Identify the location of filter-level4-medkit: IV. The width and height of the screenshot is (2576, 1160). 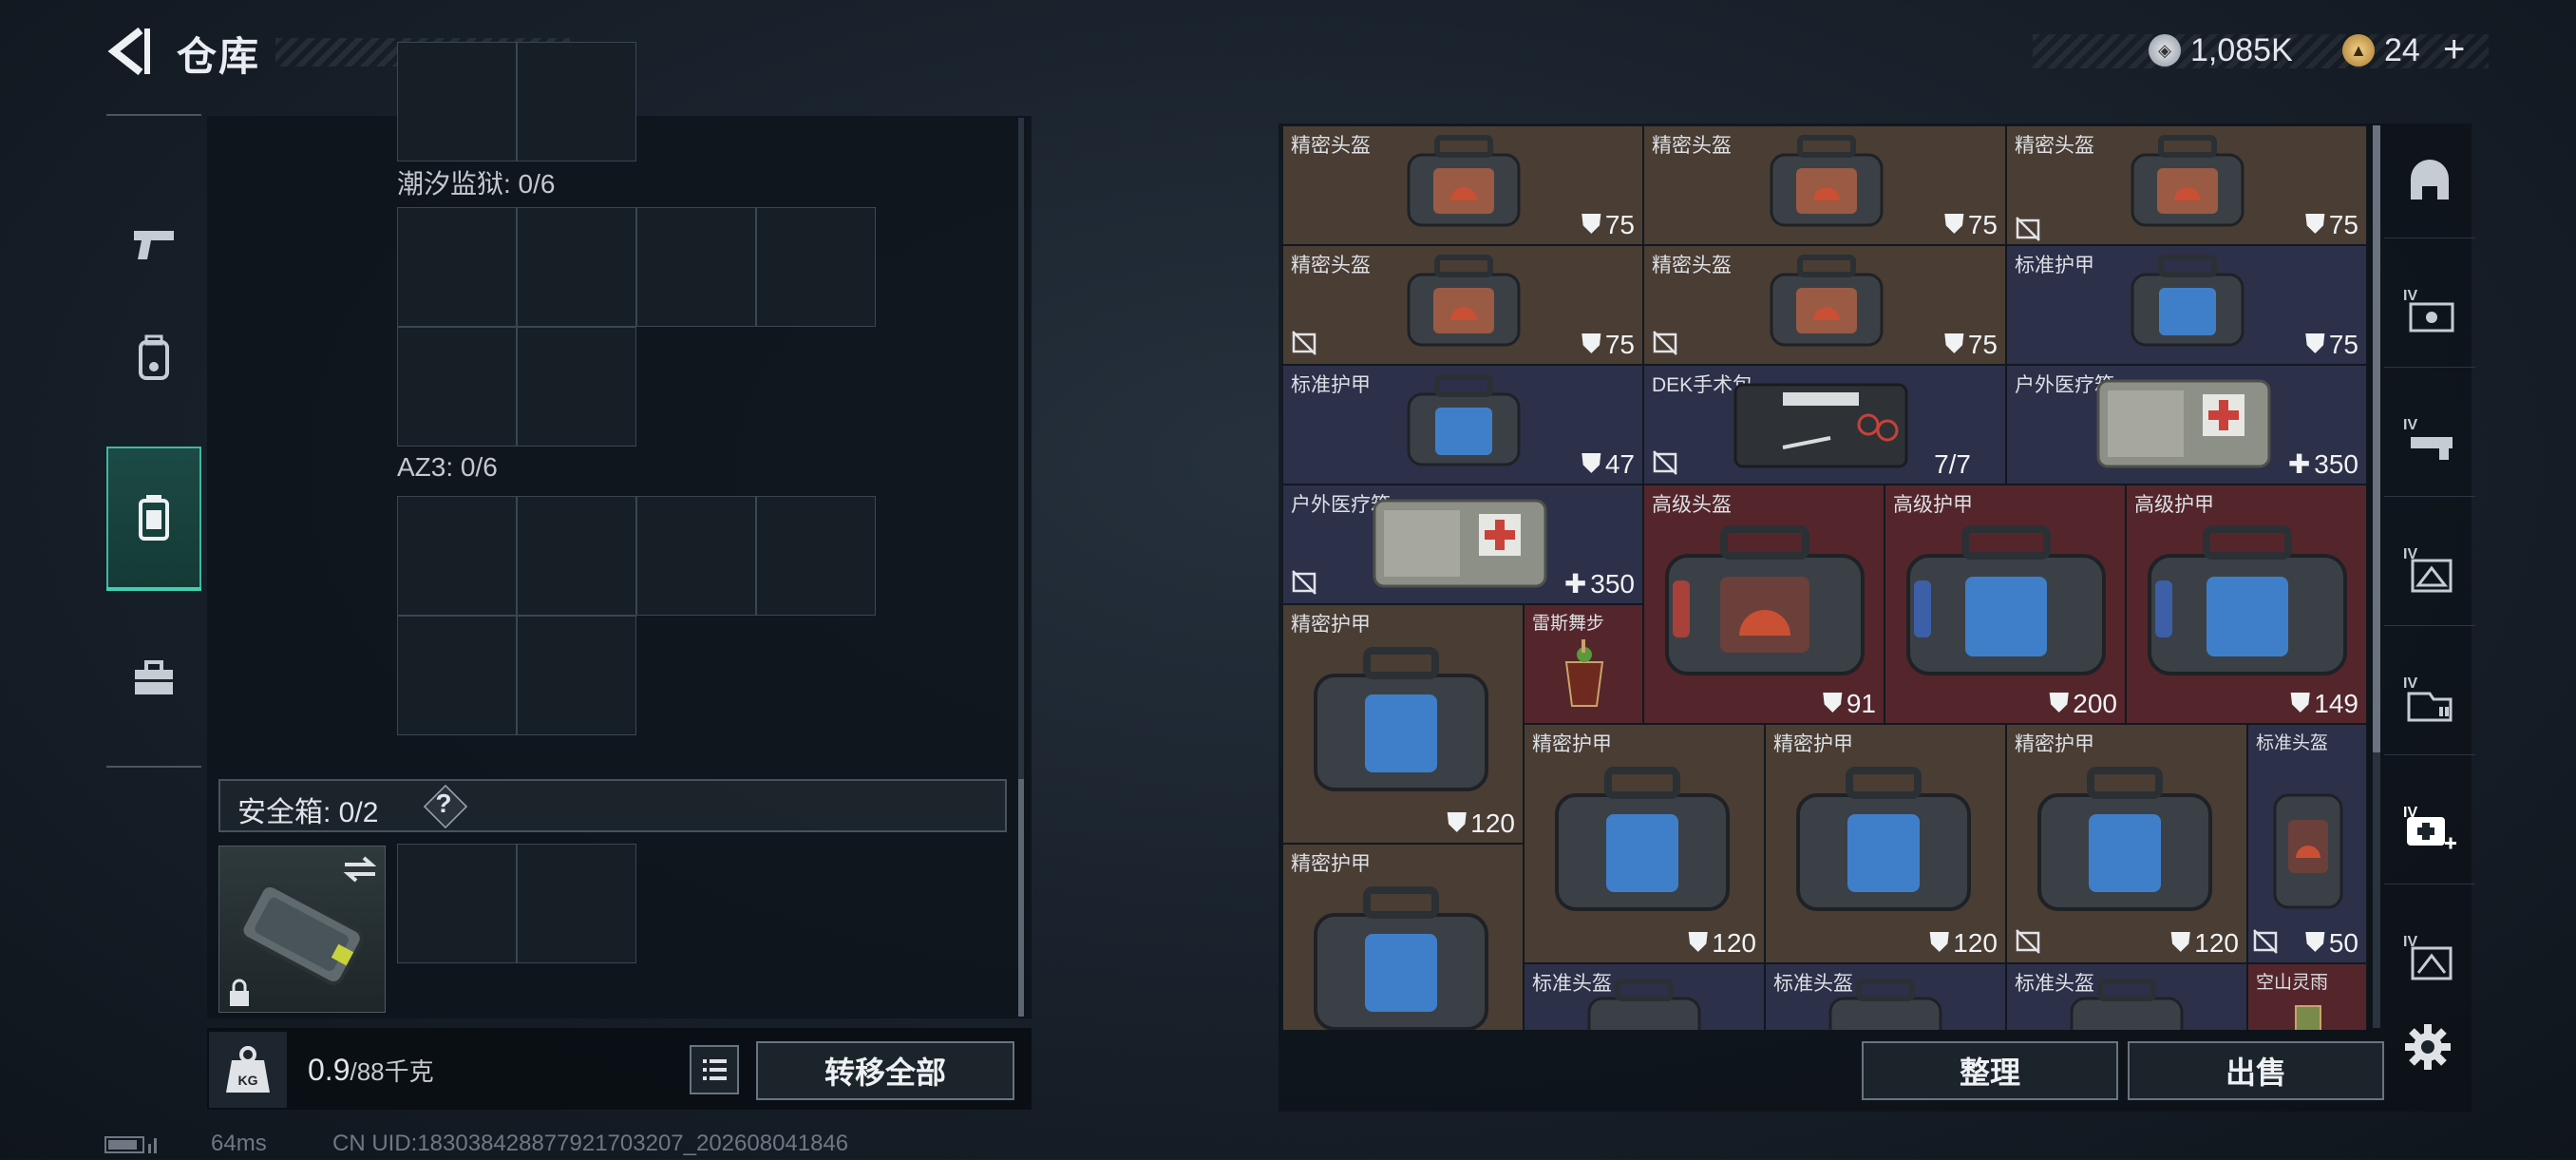
(2429, 827).